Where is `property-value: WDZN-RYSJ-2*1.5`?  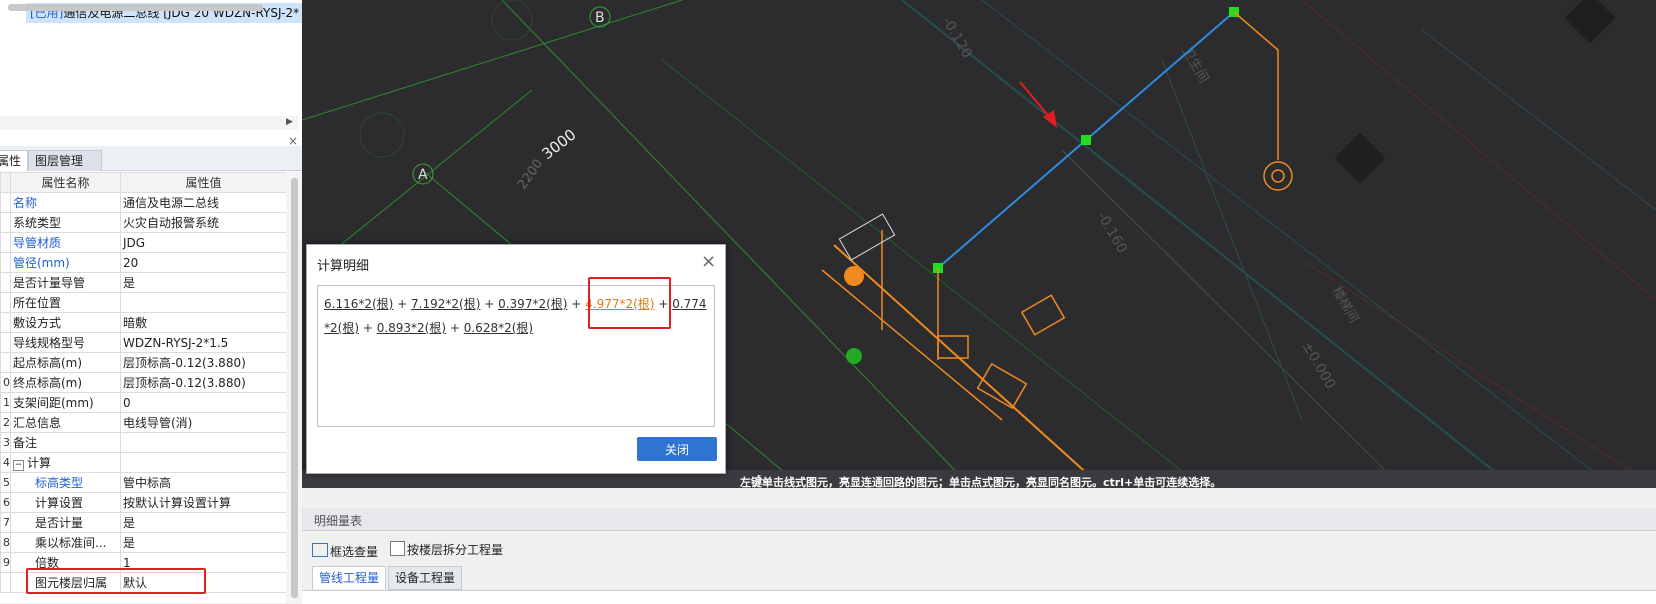 property-value: WDZN-RYSJ-2*1.5 is located at coordinates (203, 342).